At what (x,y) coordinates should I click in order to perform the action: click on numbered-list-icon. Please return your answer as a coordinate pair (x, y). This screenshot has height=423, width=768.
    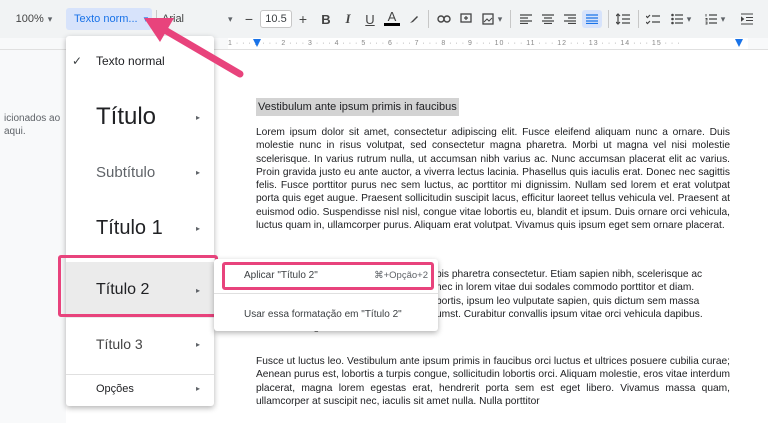
    Looking at the image, I should click on (715, 19).